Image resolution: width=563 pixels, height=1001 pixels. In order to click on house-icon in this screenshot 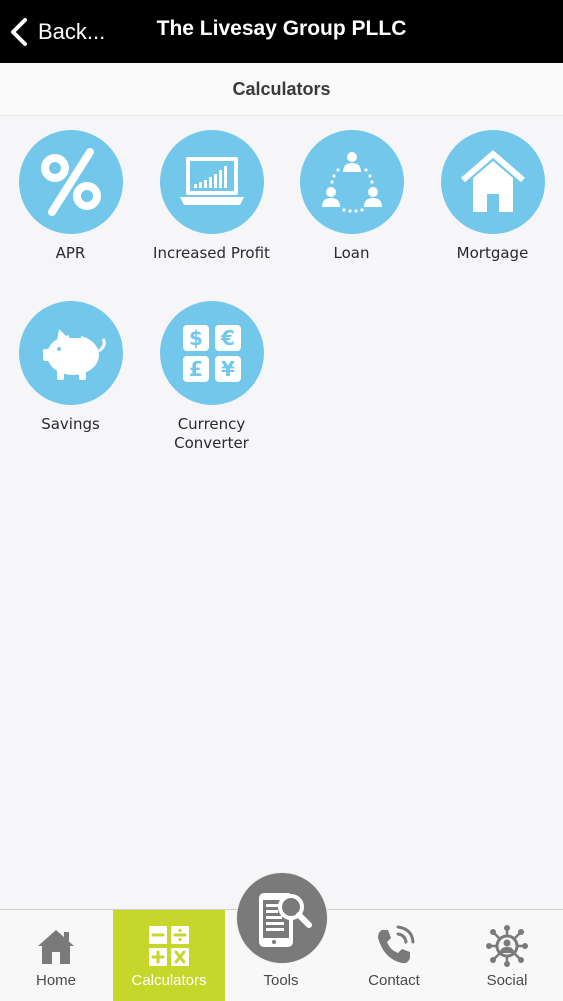, I will do `click(492, 182)`.